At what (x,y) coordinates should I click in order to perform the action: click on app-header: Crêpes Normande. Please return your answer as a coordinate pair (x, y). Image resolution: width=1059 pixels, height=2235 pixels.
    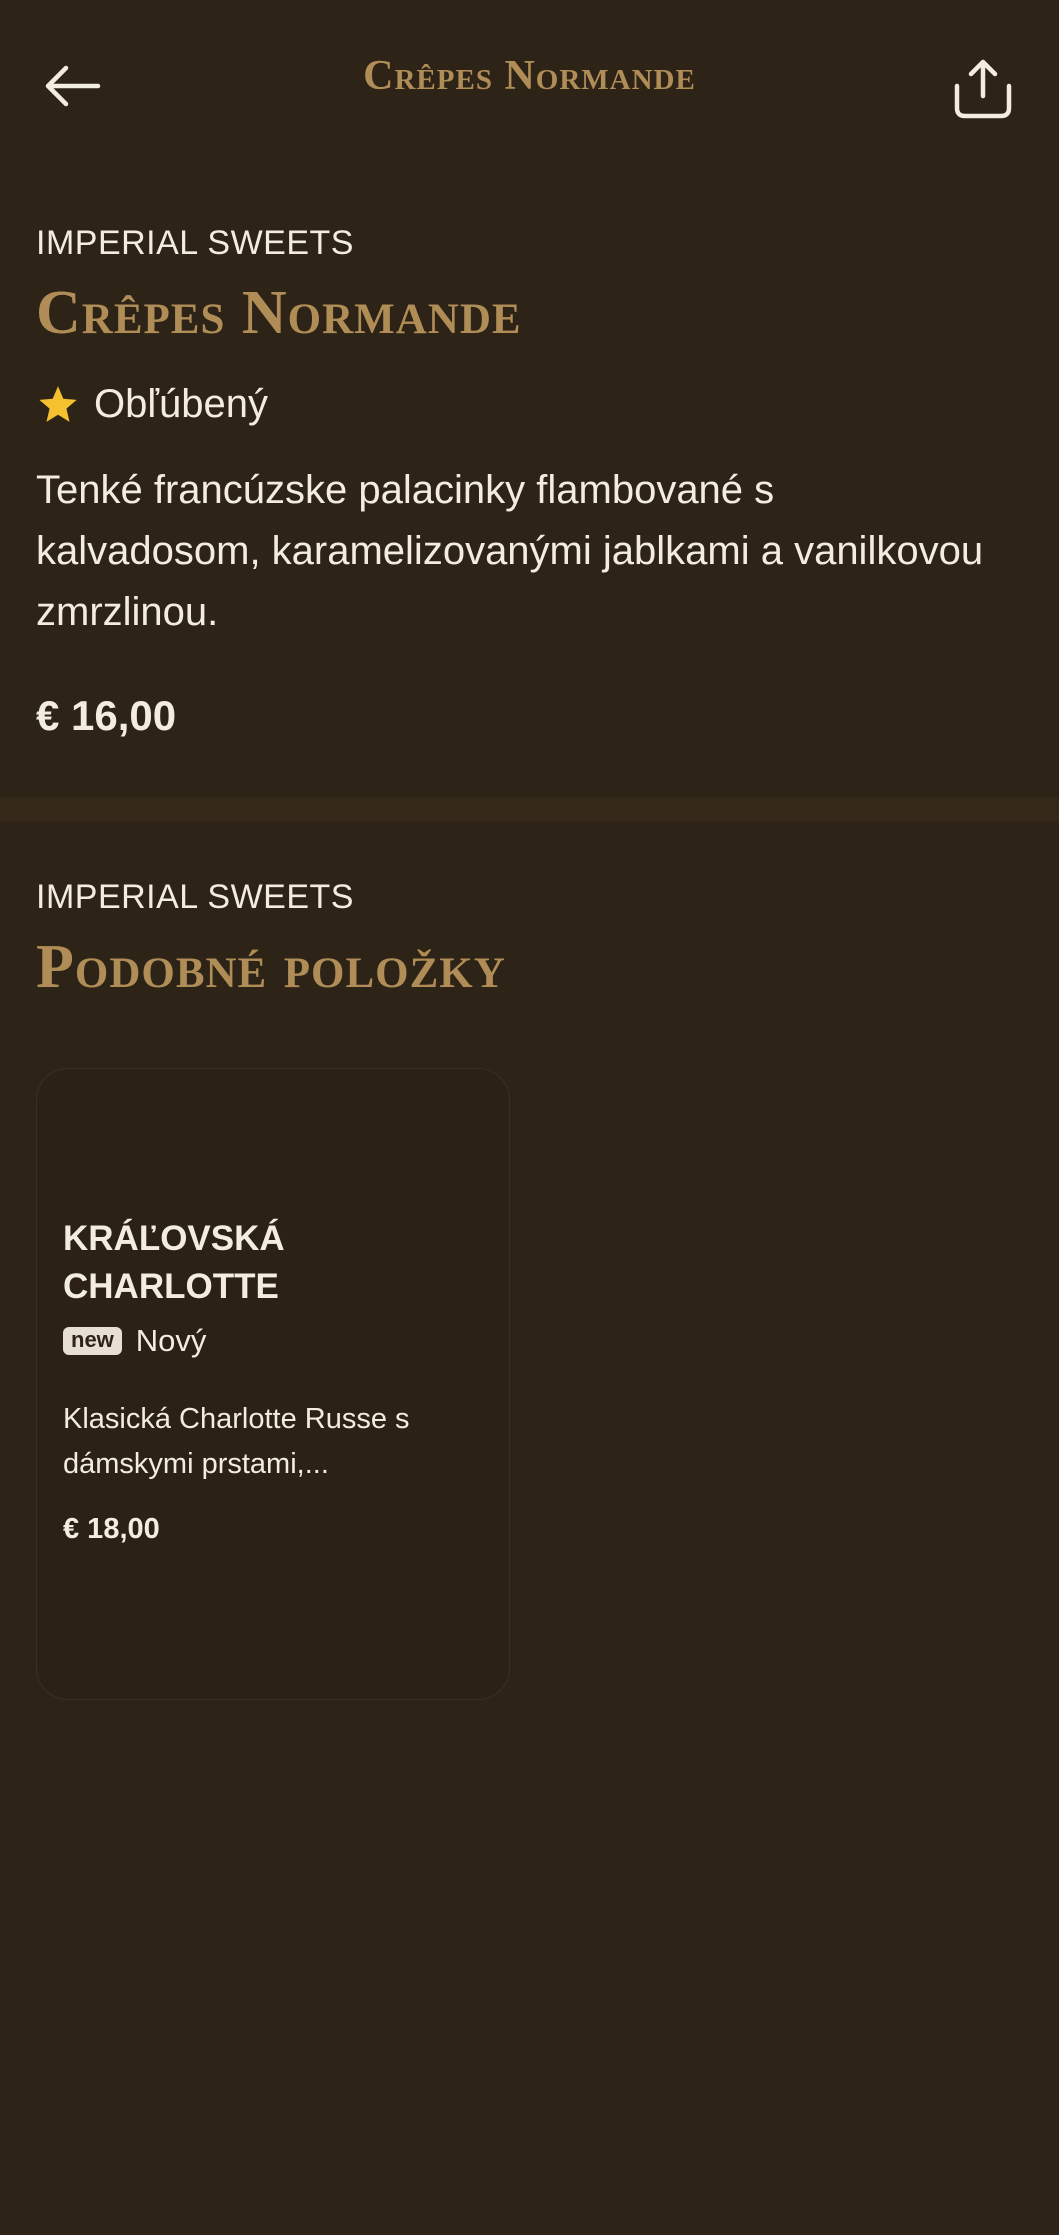
    Looking at the image, I should click on (529, 85).